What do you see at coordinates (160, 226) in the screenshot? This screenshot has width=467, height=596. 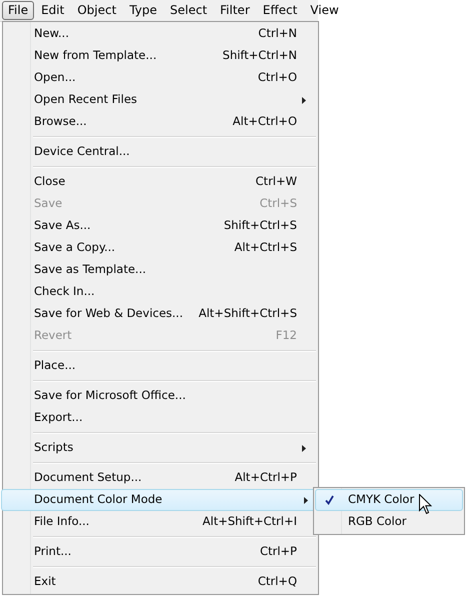 I see `menu-item: Save As... Shift+Ctrl+S` at bounding box center [160, 226].